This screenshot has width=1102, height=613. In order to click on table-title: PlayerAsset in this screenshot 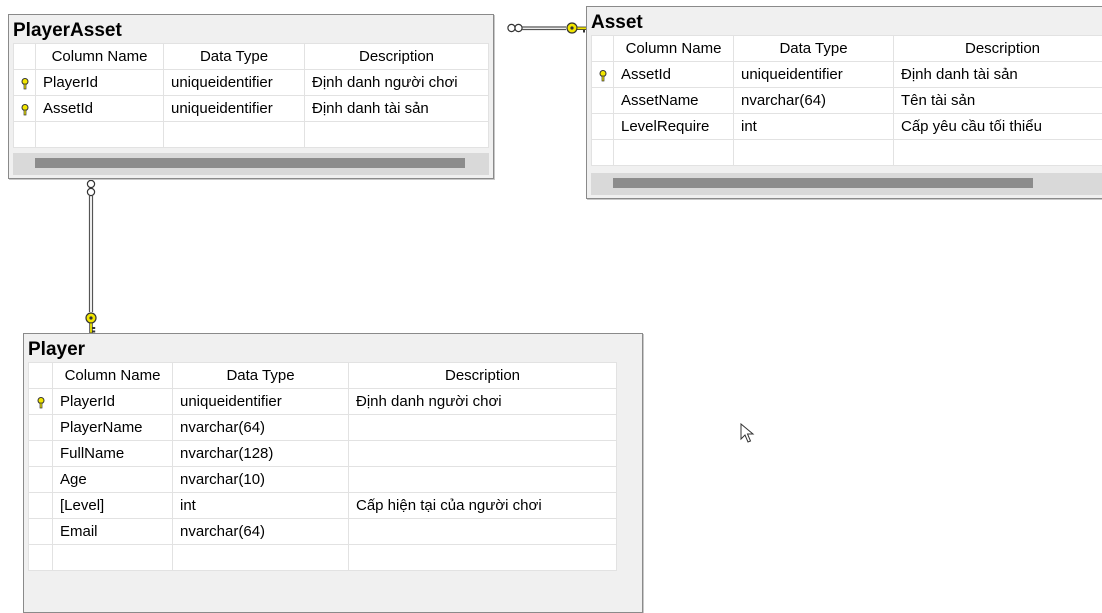, I will do `click(67, 31)`.